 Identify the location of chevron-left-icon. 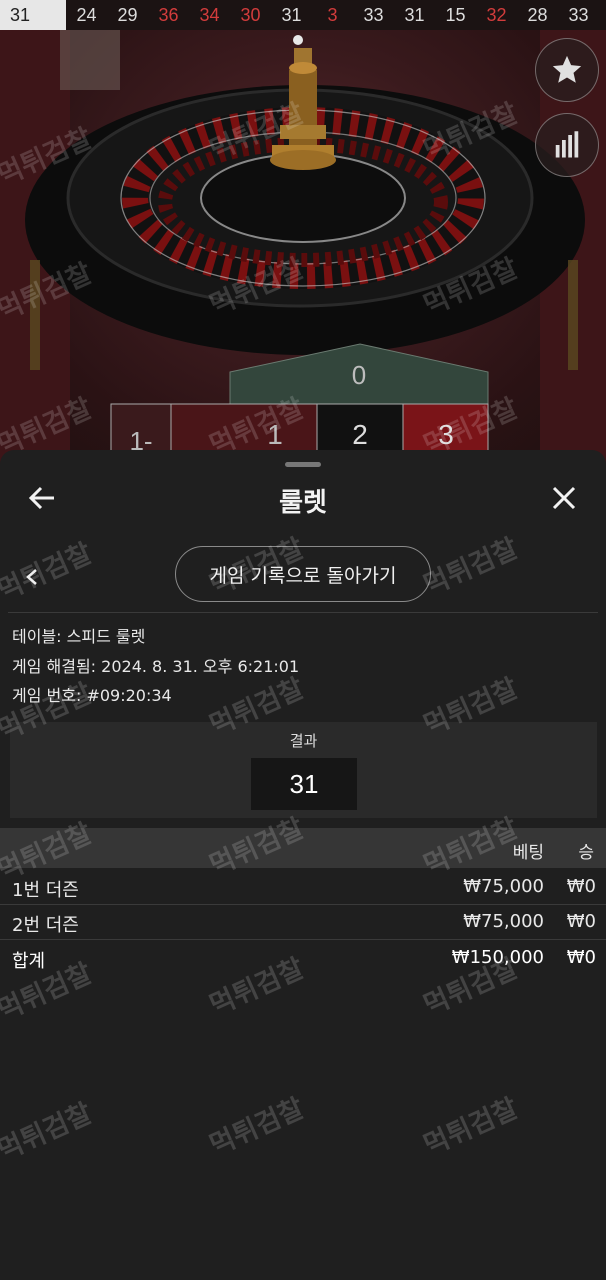
(31, 577).